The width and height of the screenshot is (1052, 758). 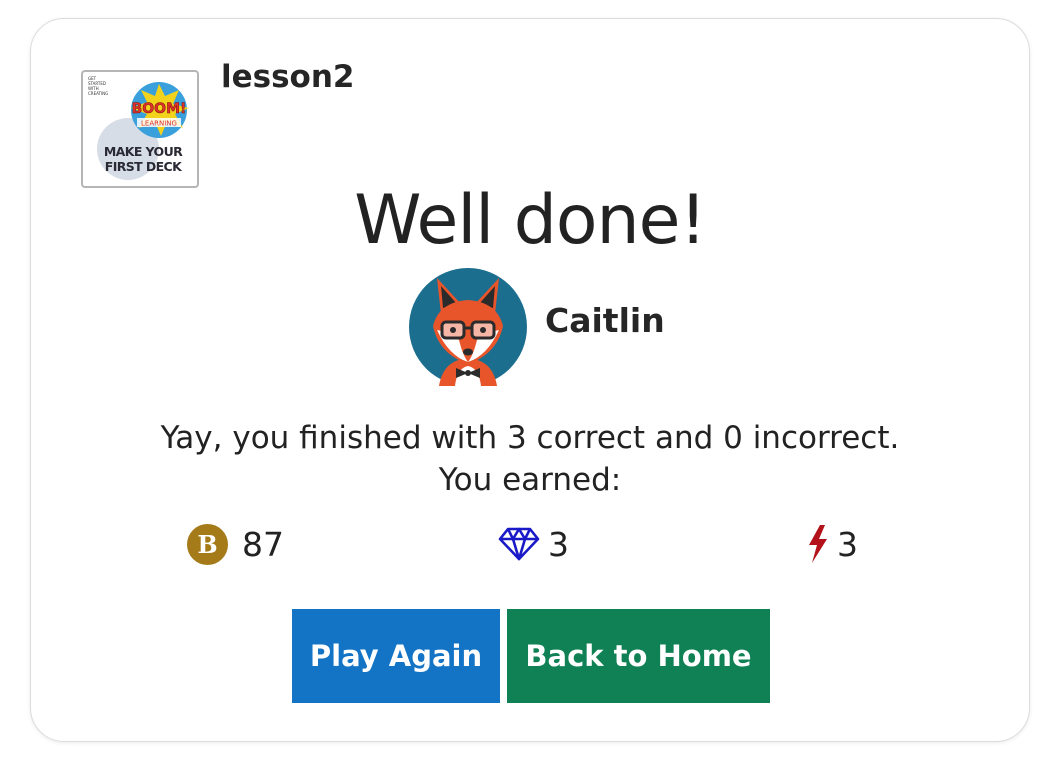 I want to click on reward-coins: B 87, so click(x=235, y=544).